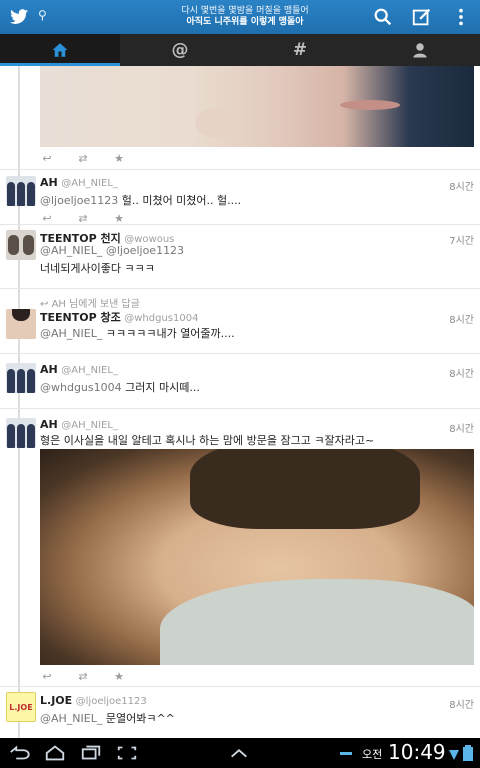 This screenshot has height=768, width=480. Describe the element at coordinates (138, 718) in the screenshot. I see `tweet-text: 문열어봐ㅋ^^` at that location.